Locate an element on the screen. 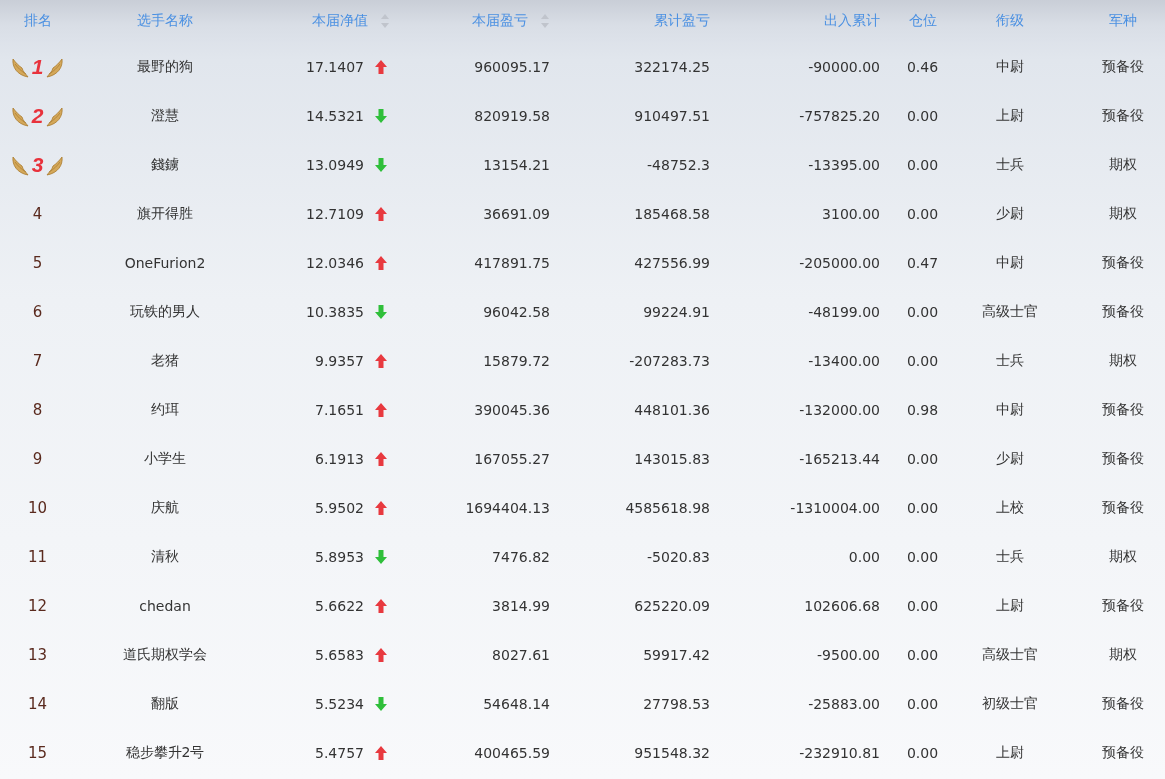 This screenshot has width=1165, height=779. cumulative-pnl: 322174.25 is located at coordinates (672, 66).